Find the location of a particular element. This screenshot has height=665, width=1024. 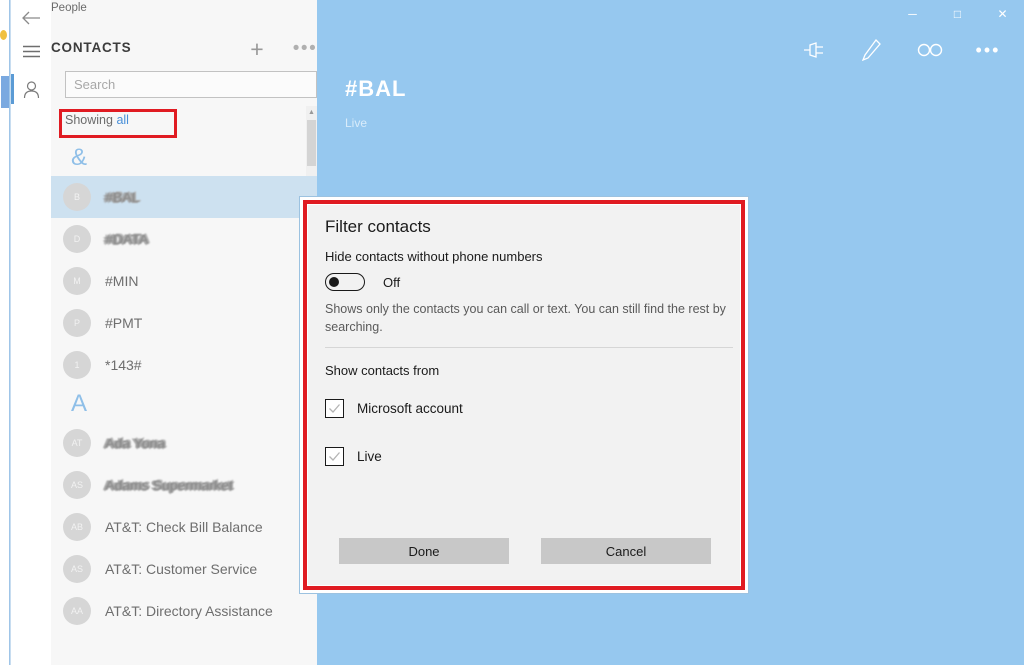

contact-name: Ada Yona is located at coordinates (135, 443).